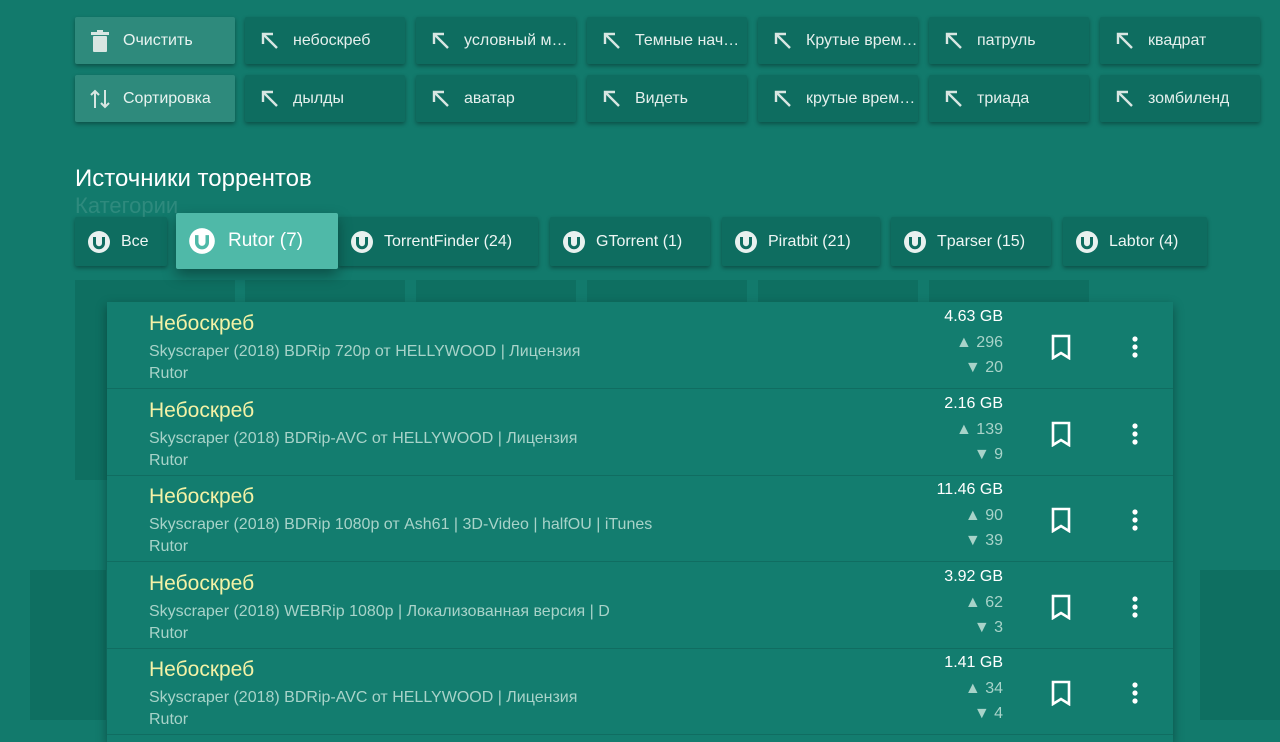 This screenshot has width=1280, height=742. I want to click on source-tab-label: Rutor (7), so click(265, 240).